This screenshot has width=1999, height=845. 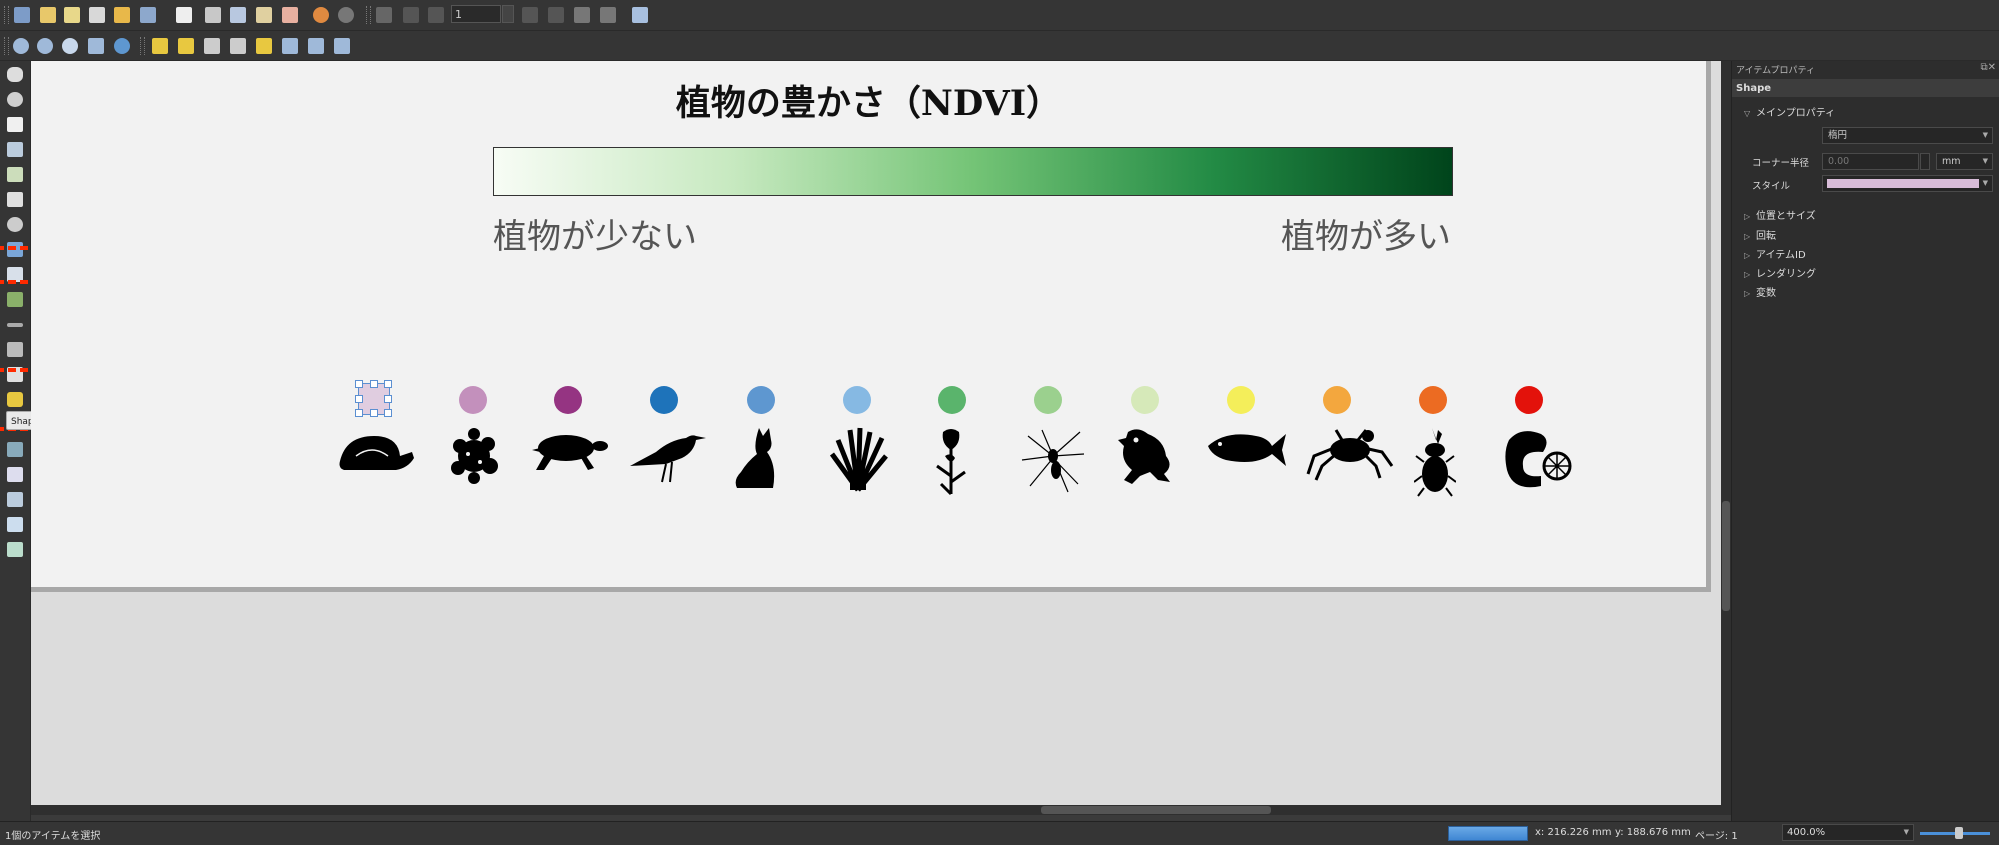 What do you see at coordinates (881, 810) in the screenshot?
I see `horizontal-scrollbar` at bounding box center [881, 810].